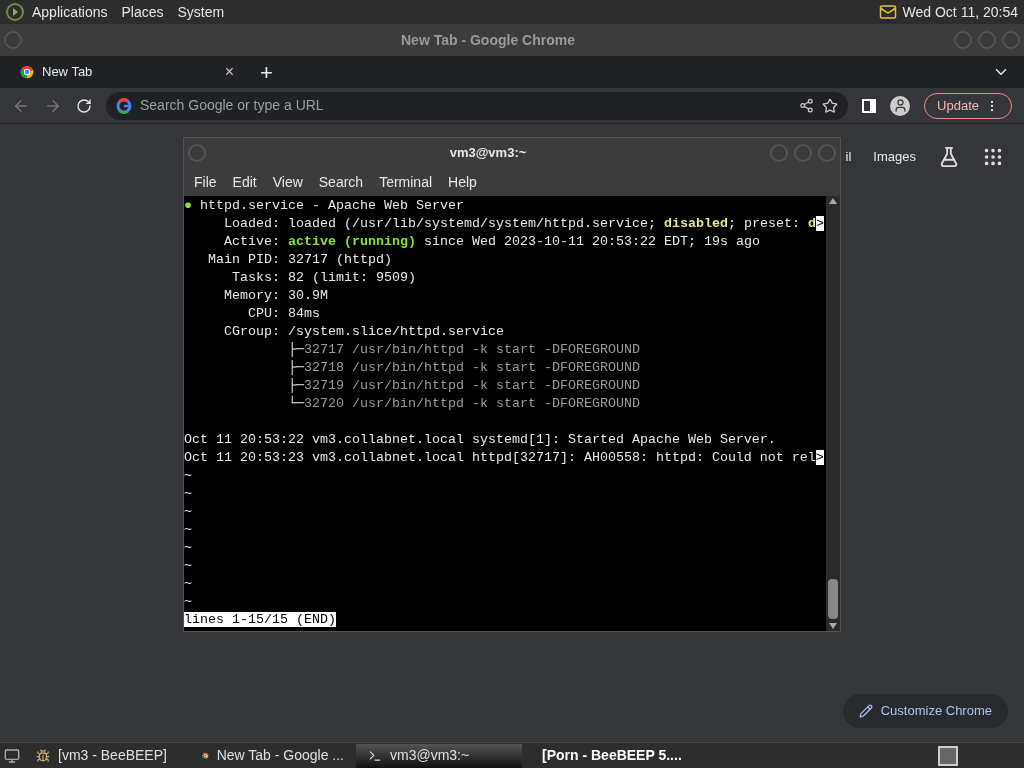  I want to click on window-title: New Tab - Google Chrome, so click(488, 40).